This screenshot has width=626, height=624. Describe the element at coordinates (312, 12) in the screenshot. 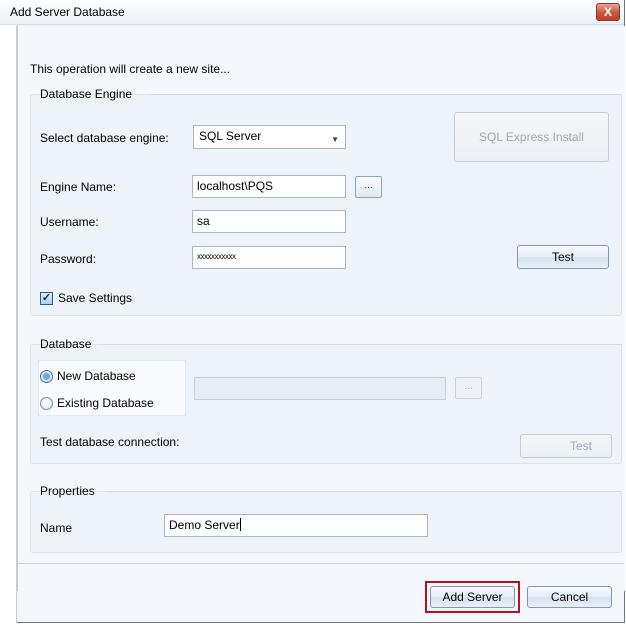

I see `title-bar: Add Server Database X` at that location.